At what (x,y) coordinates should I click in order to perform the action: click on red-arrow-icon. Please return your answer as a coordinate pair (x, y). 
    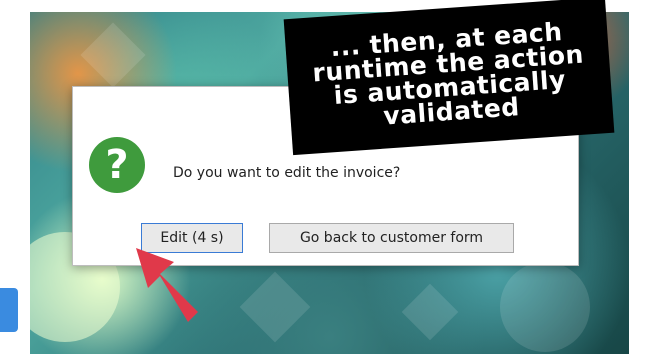
    Looking at the image, I should click on (167, 285).